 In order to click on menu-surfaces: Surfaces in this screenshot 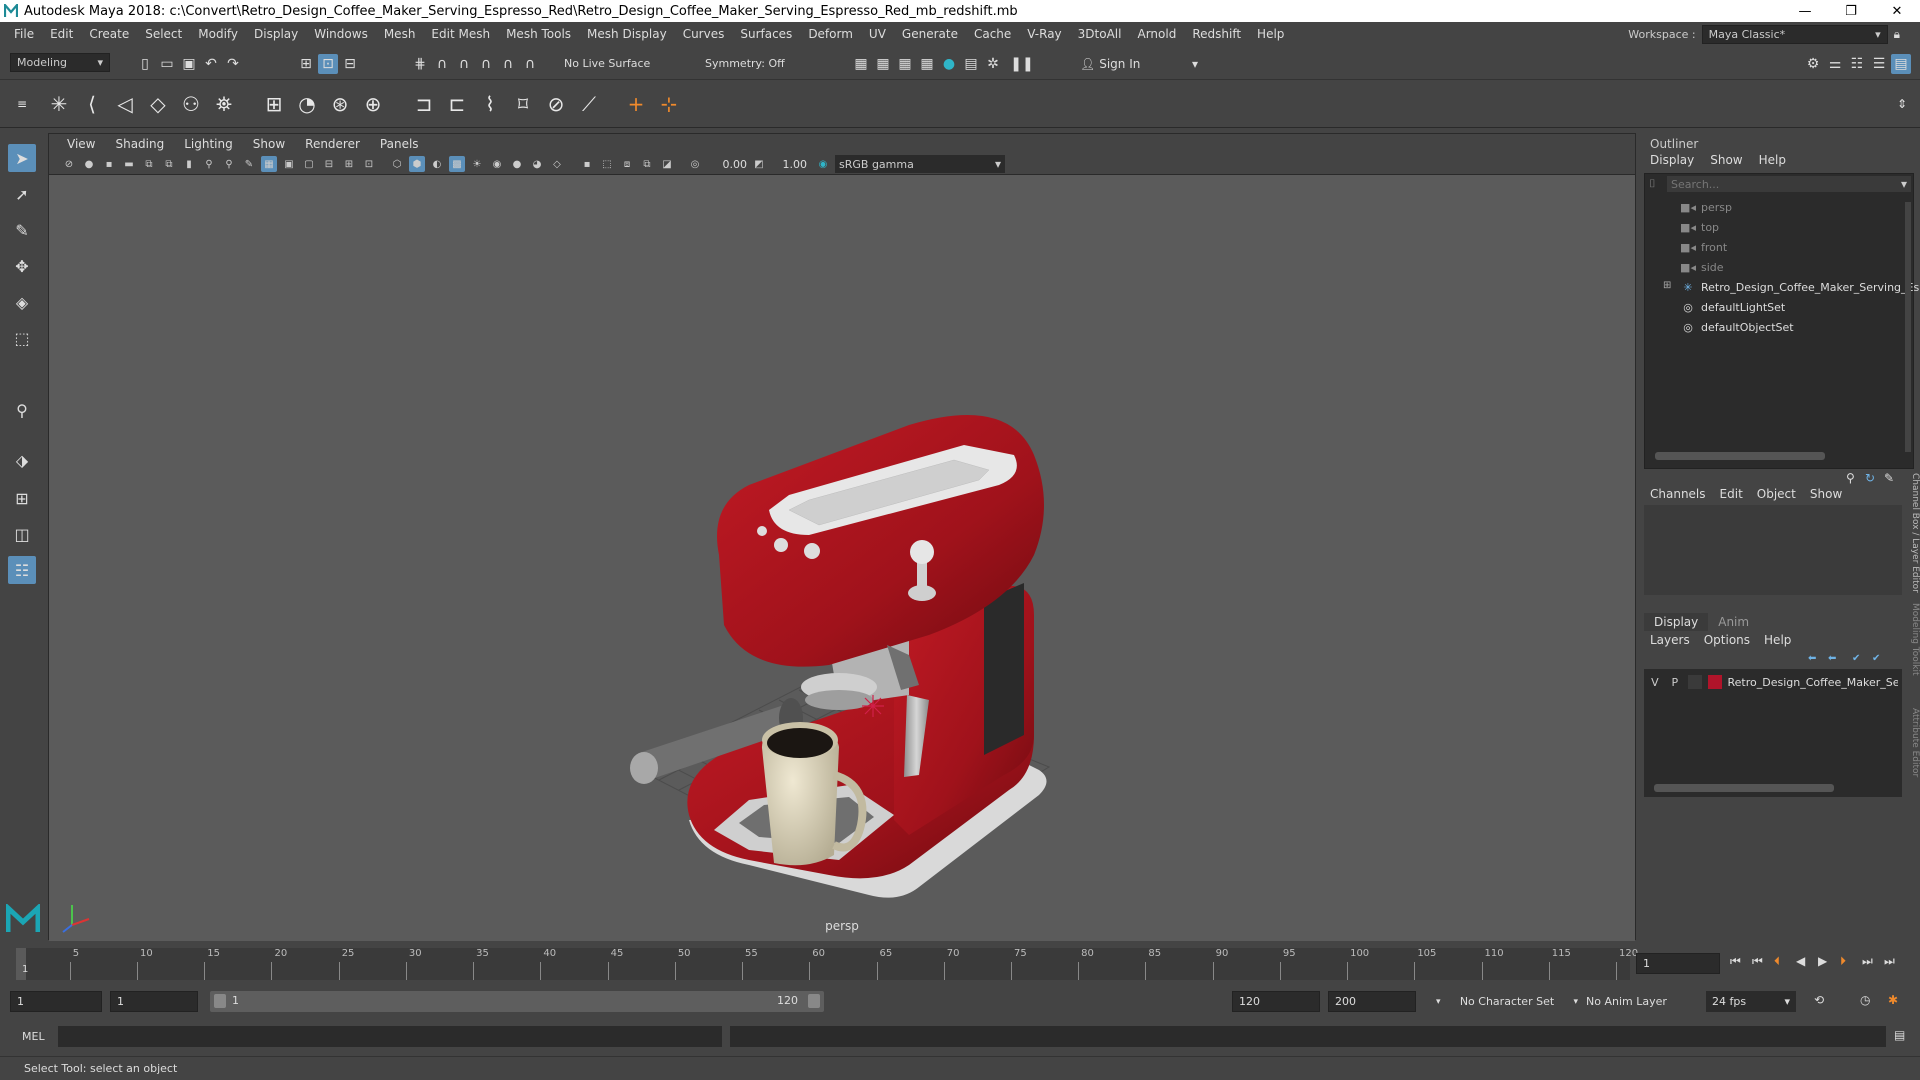, I will do `click(766, 34)`.